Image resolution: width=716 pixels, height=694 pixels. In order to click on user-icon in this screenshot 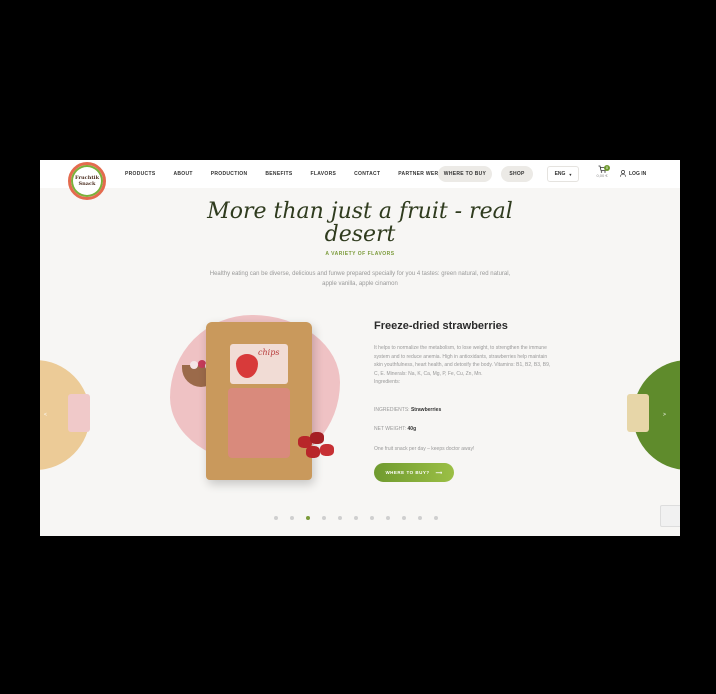, I will do `click(623, 173)`.